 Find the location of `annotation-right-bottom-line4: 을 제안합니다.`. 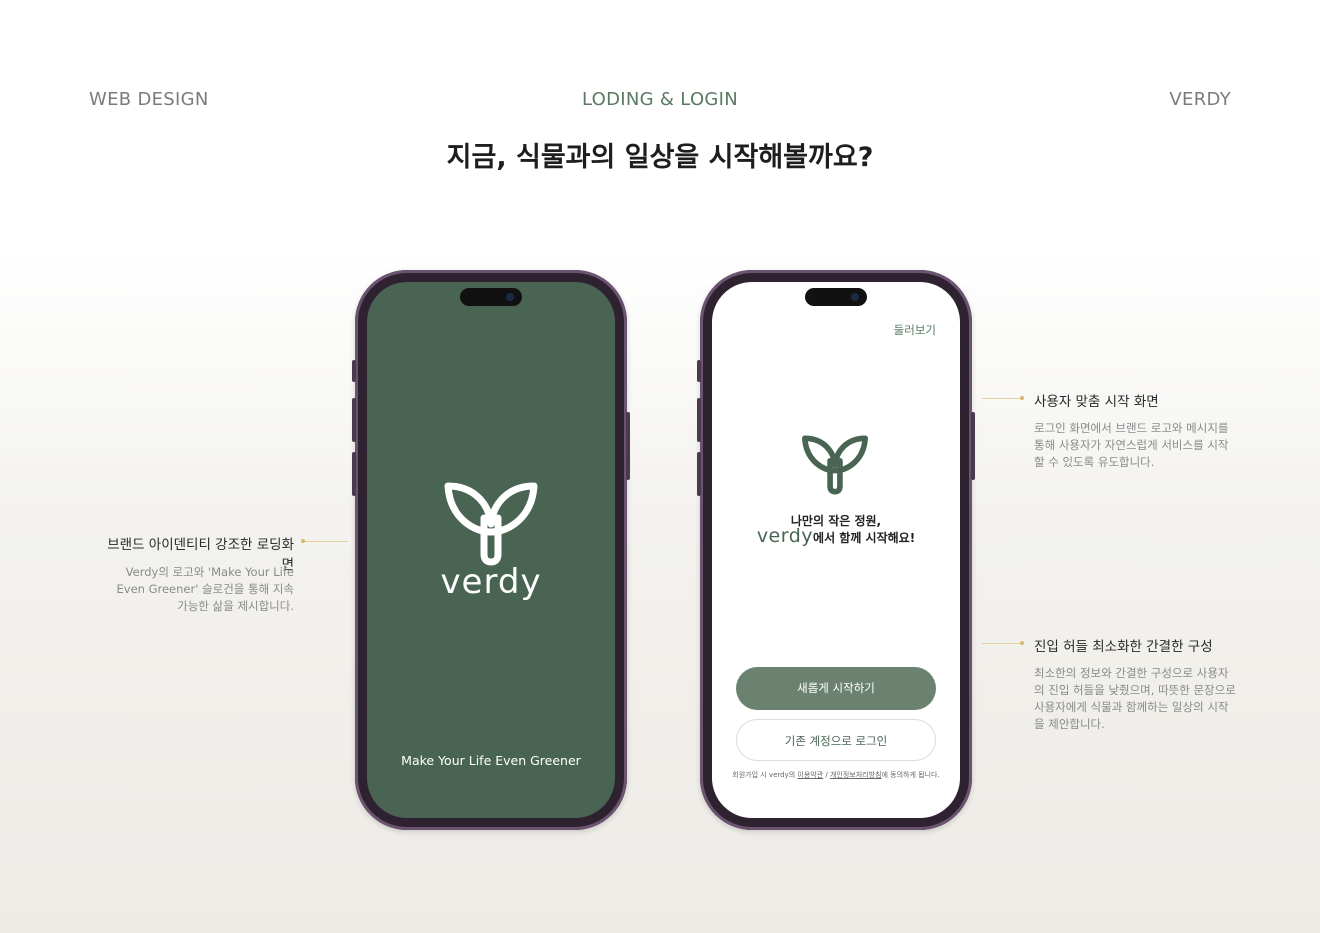

annotation-right-bottom-line4: 을 제안합니다. is located at coordinates (1069, 724).